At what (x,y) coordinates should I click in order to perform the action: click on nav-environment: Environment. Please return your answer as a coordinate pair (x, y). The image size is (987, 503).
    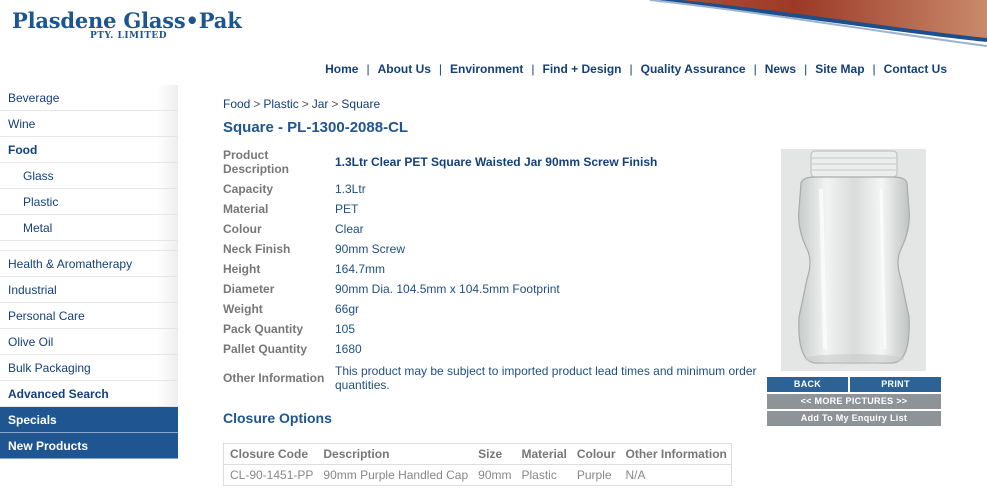
    Looking at the image, I should click on (486, 69).